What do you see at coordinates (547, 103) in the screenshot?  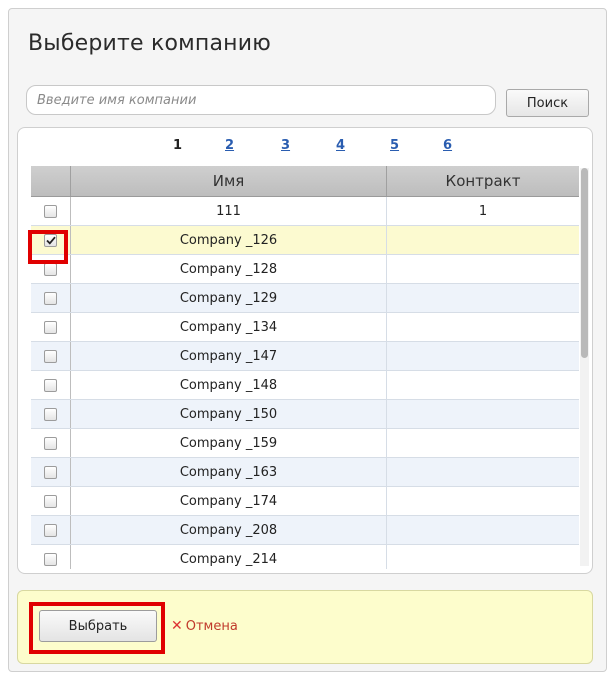 I see `search-button: Поиск` at bounding box center [547, 103].